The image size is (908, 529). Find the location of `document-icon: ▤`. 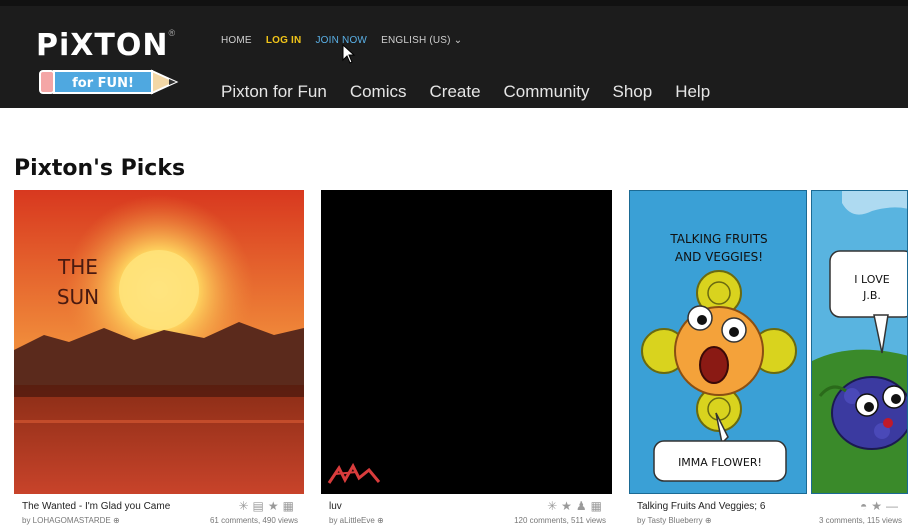

document-icon: ▤ is located at coordinates (260, 506).